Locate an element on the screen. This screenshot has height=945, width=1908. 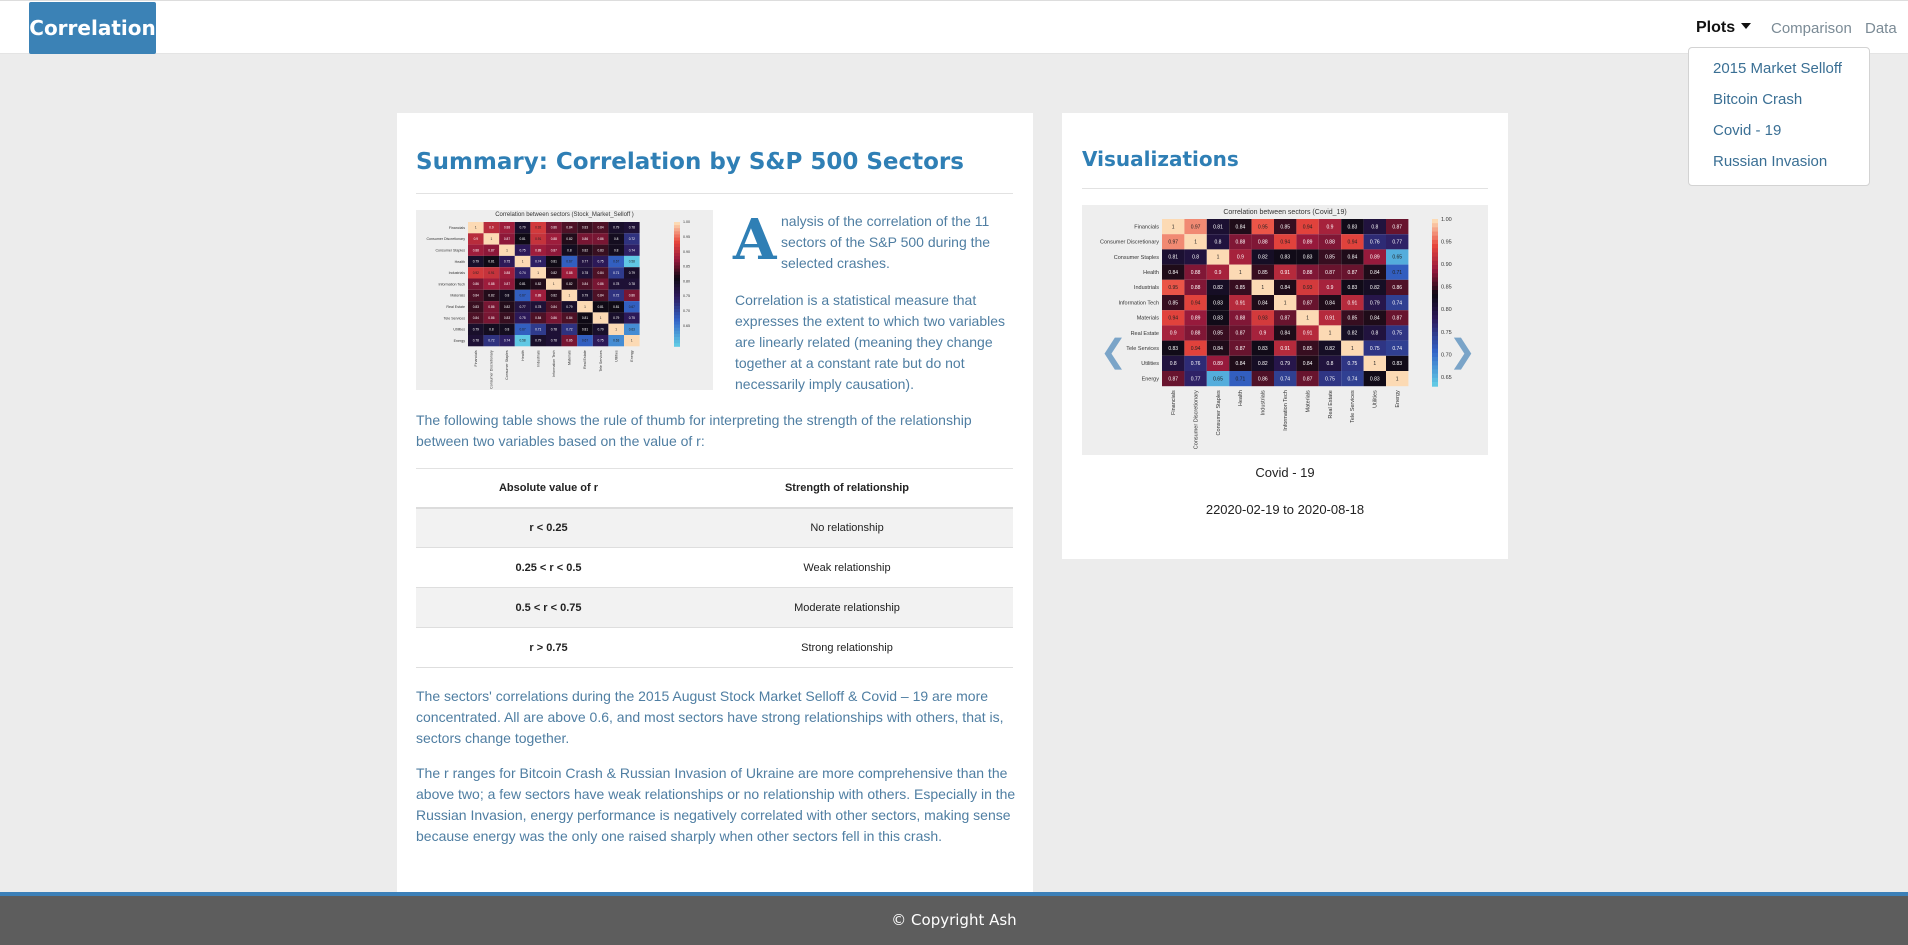
carousel-prev-icon: ❮ is located at coordinates (1113, 351).